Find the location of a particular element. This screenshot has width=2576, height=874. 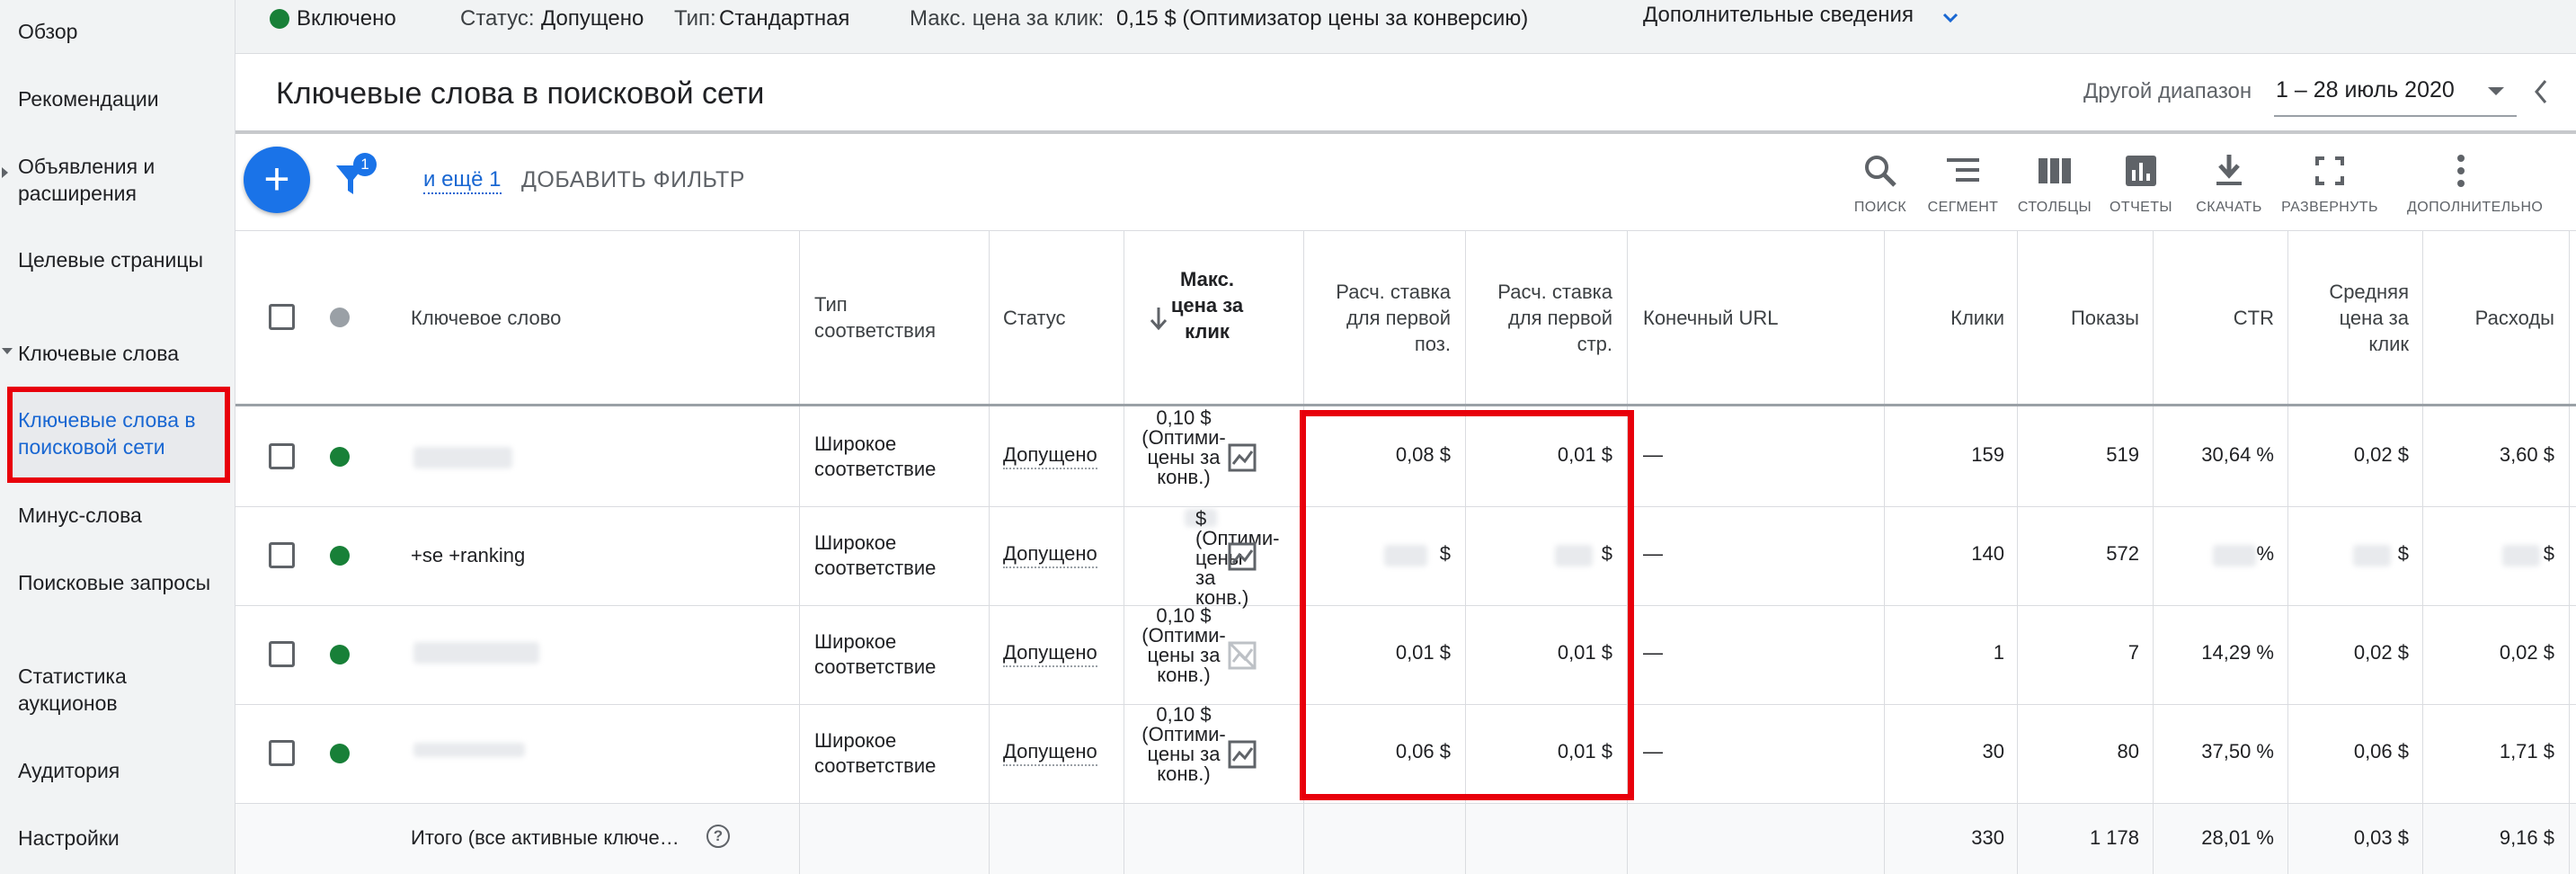

cost-cell: 3,60 $ is located at coordinates (2526, 454).